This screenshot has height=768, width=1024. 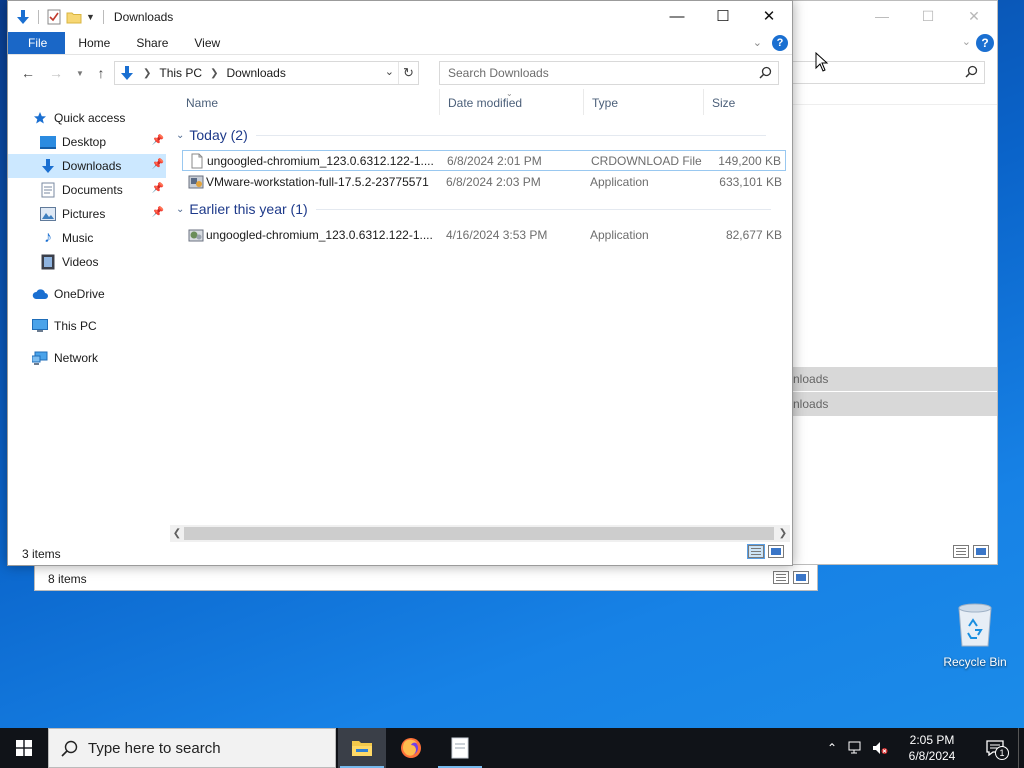 What do you see at coordinates (856, 748) in the screenshot?
I see `network-status-icon` at bounding box center [856, 748].